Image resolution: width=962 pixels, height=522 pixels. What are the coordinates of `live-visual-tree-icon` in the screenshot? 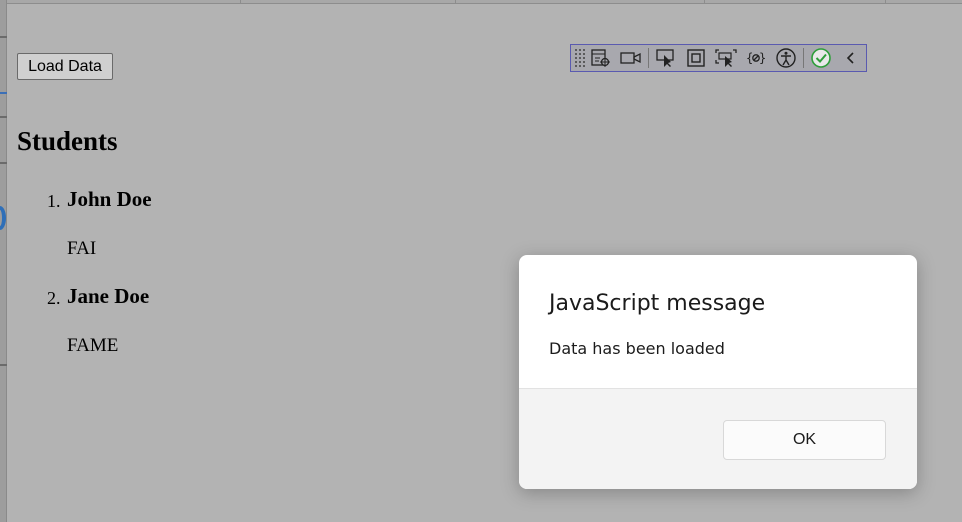 It's located at (601, 58).